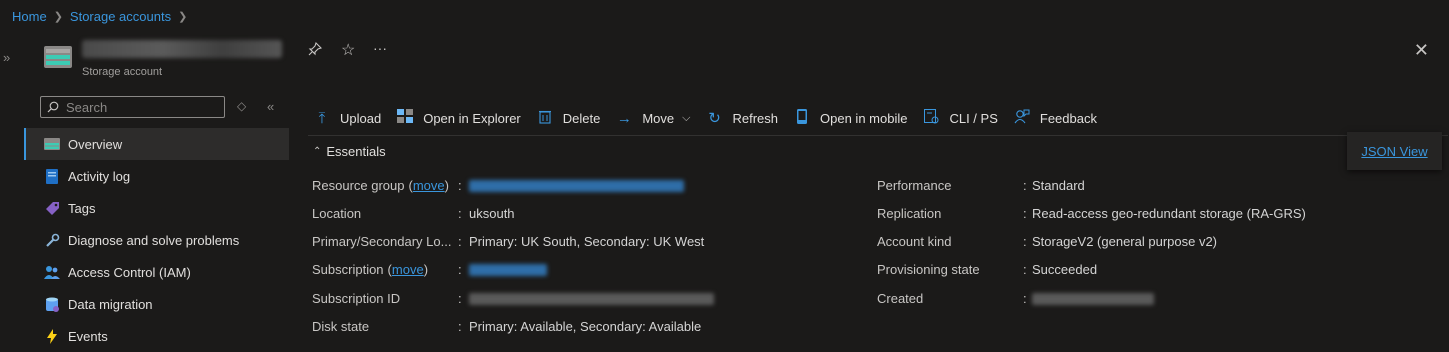 Image resolution: width=1449 pixels, height=352 pixels. What do you see at coordinates (909, 213) in the screenshot?
I see `field-label: Replication` at bounding box center [909, 213].